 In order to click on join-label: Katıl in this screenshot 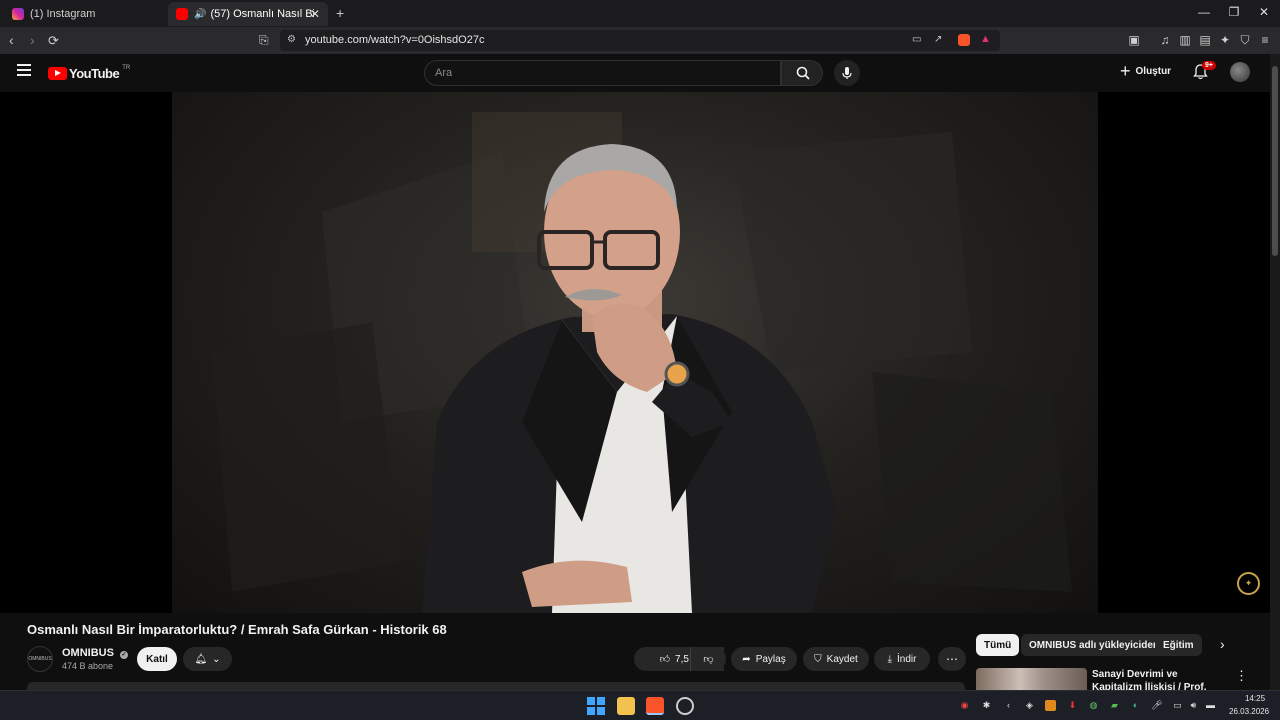, I will do `click(157, 659)`.